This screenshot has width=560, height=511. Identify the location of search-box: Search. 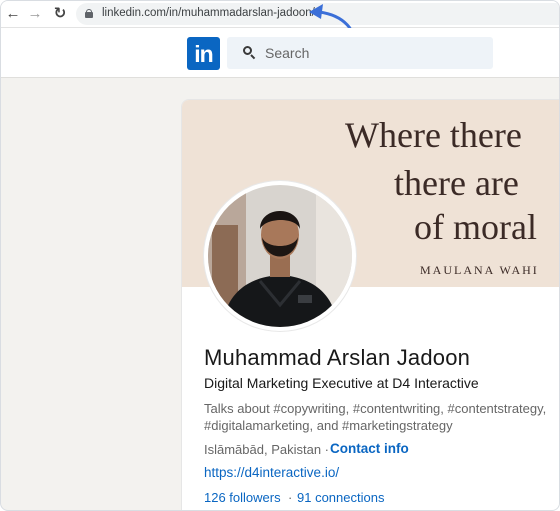
(360, 53).